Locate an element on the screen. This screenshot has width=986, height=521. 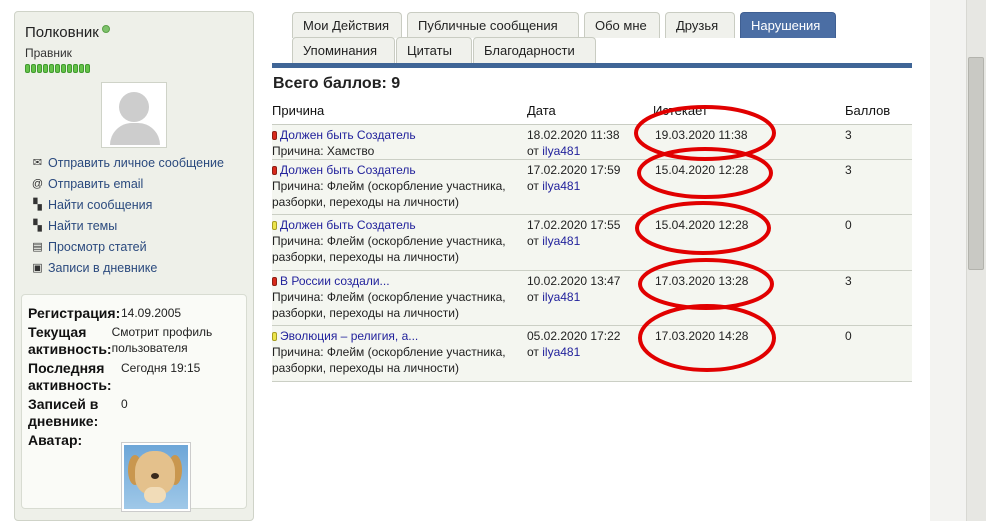
link-find-threads-label: Найти темы is located at coordinates (82, 226).